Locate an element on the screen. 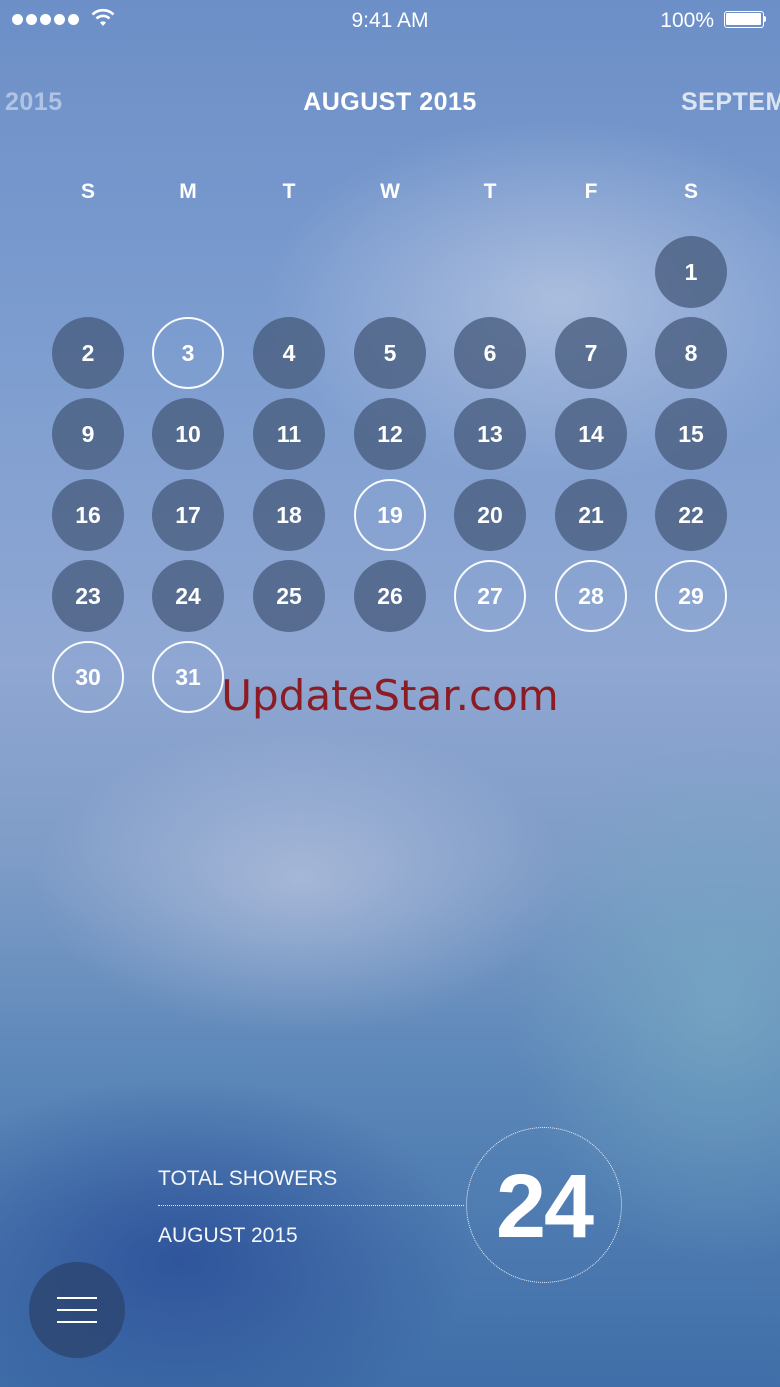  calendar-day: 25 is located at coordinates (289, 596).